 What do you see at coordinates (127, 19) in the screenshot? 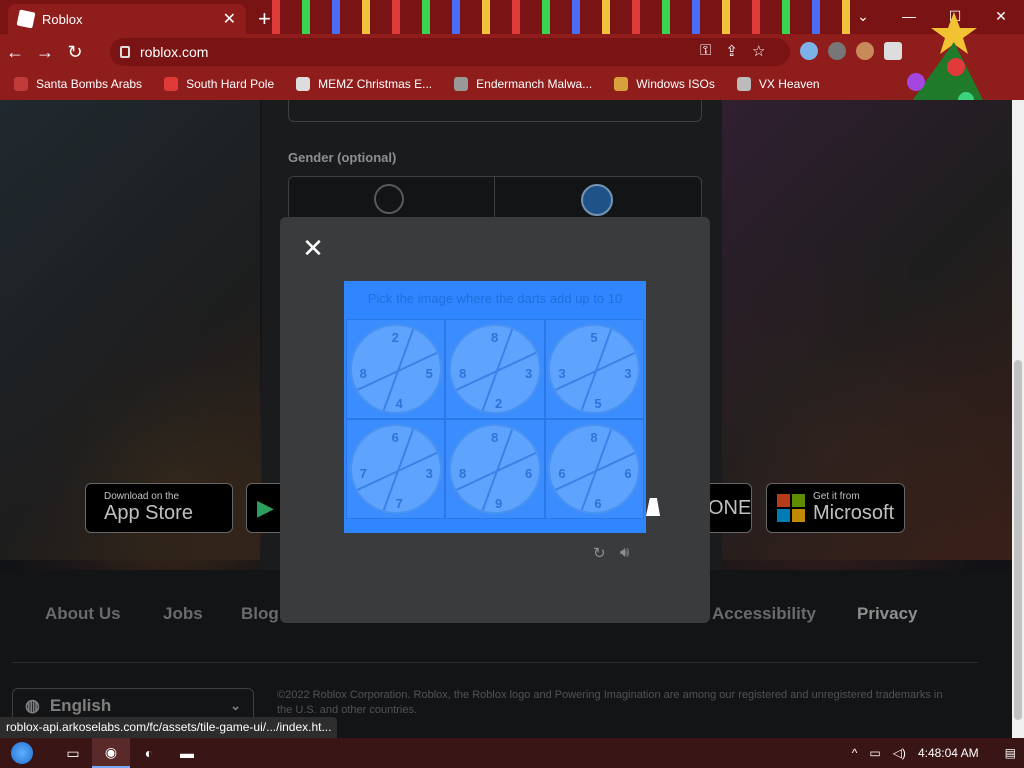
I see `tab-roblox: Roblox ✕` at bounding box center [127, 19].